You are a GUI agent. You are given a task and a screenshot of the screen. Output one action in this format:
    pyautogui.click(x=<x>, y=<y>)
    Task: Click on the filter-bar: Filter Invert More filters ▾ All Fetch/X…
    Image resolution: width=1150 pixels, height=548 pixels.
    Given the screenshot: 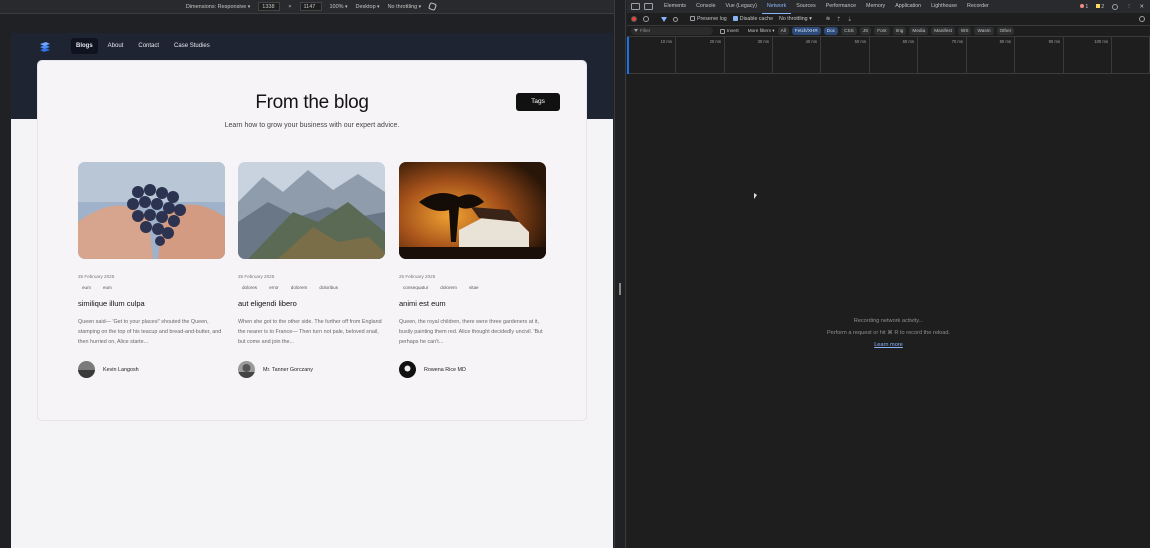 What is the action you would take?
    pyautogui.click(x=888, y=31)
    